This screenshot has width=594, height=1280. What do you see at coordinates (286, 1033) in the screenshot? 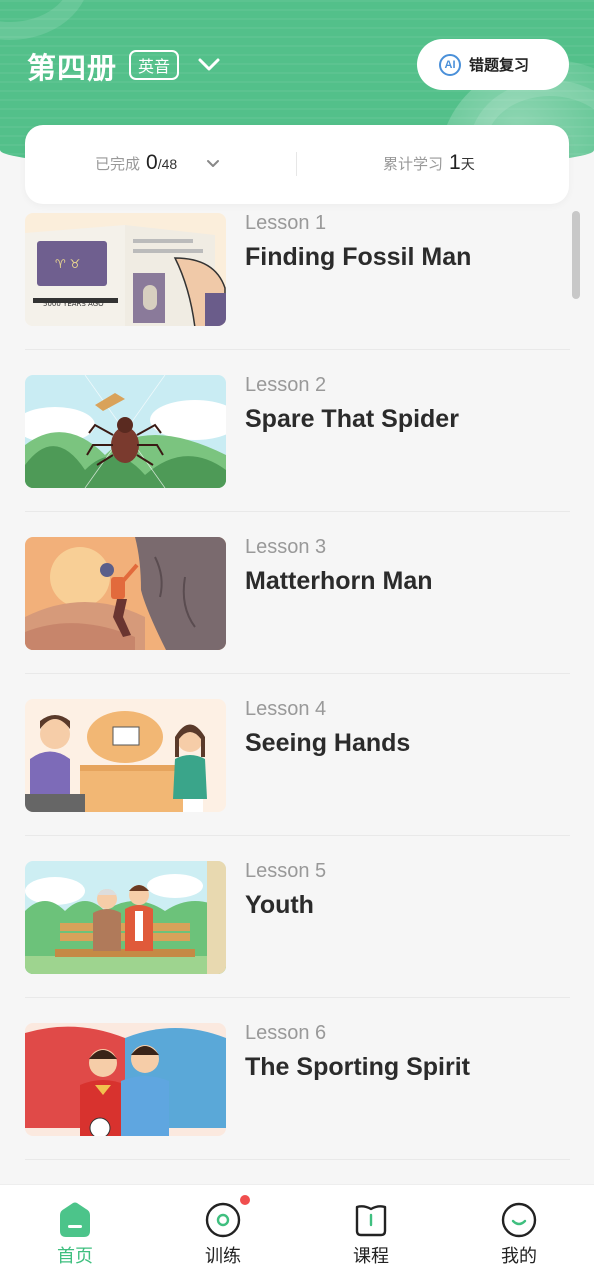
I see `lesson-number: Lesson 6` at bounding box center [286, 1033].